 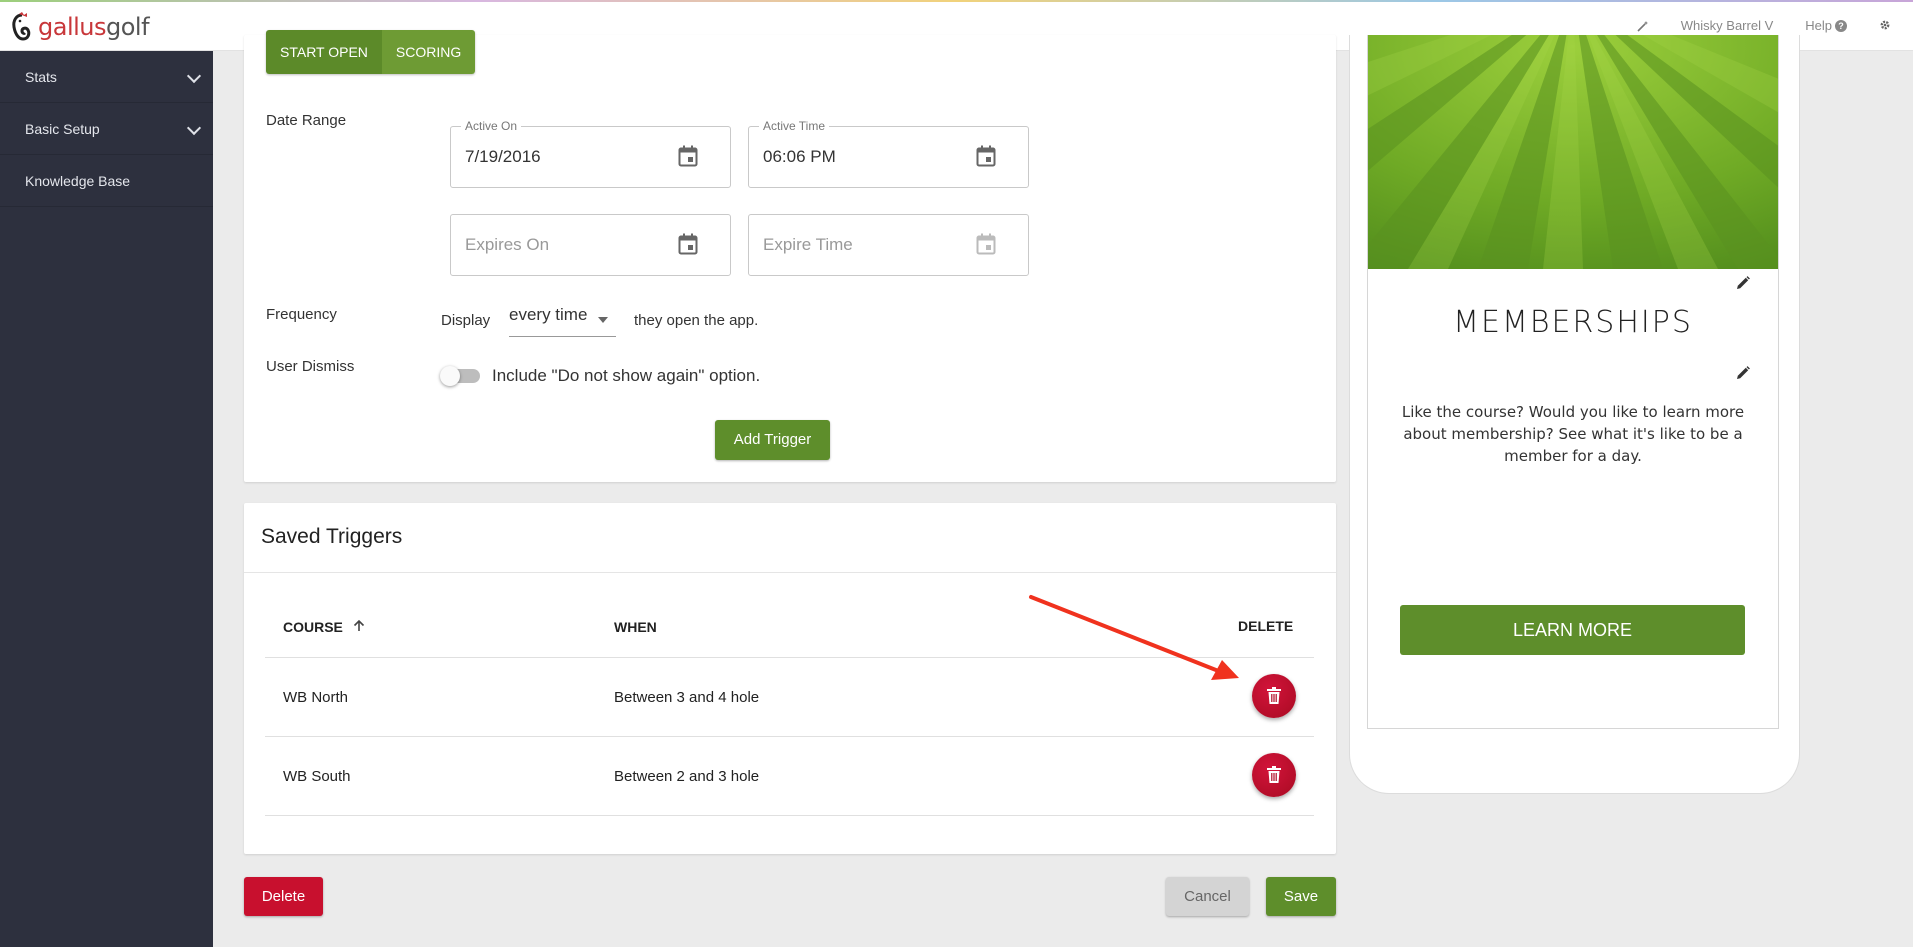 I want to click on row-when: Between 2 and 3 hole, so click(x=687, y=776).